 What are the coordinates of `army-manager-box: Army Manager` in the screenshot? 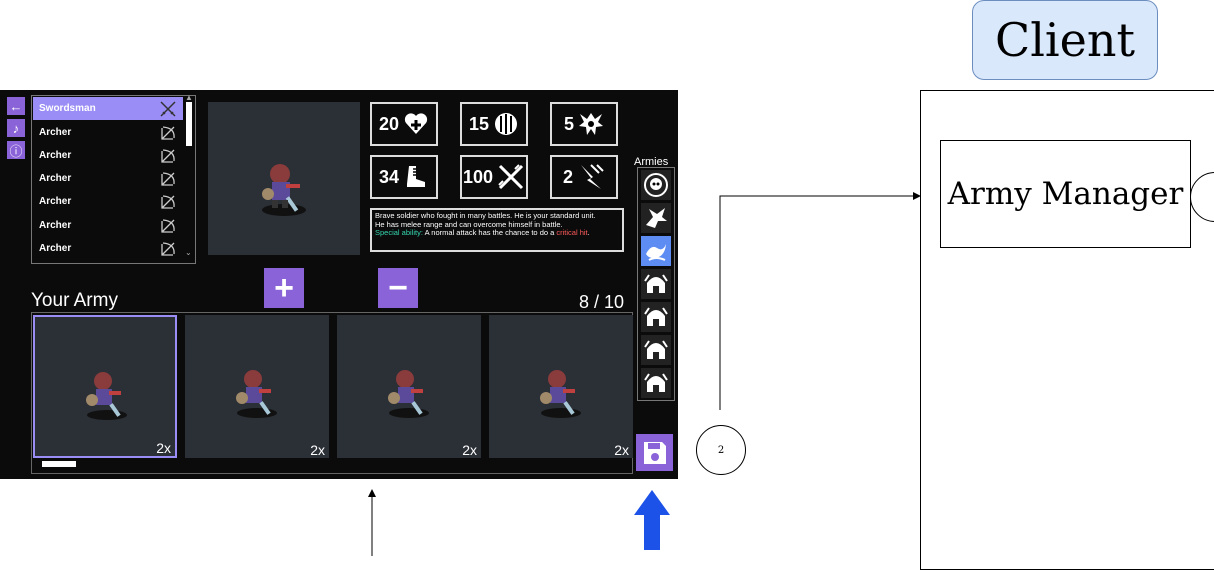 It's located at (1065, 194).